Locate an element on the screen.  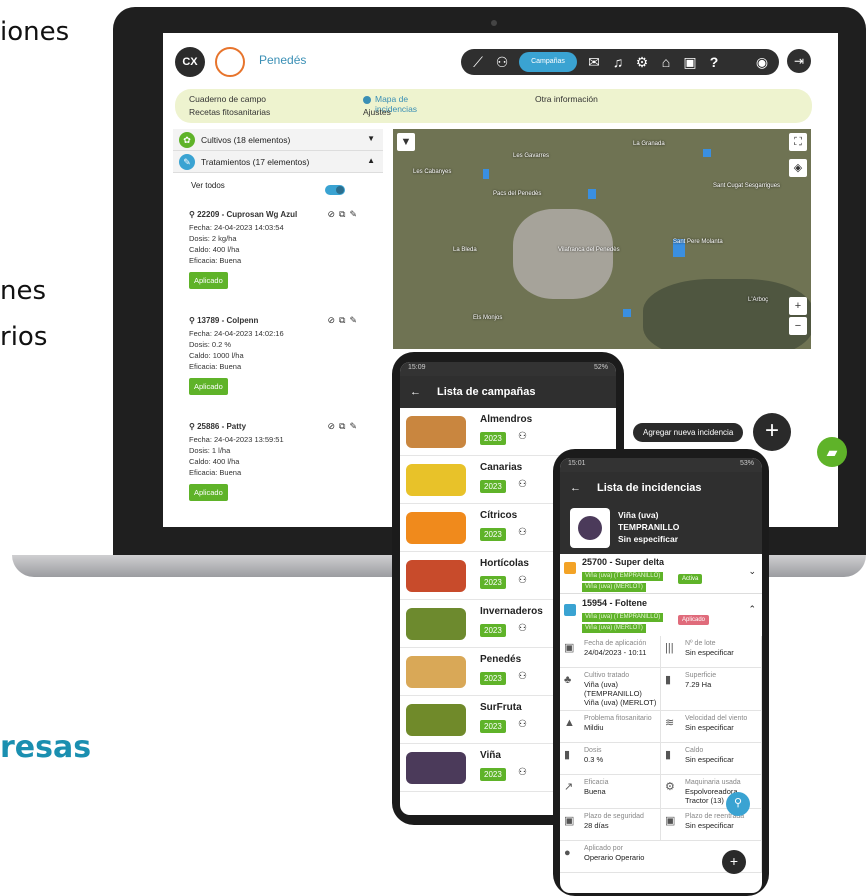
menu-recetas: Recetas fitosanitarias is located at coordinates (229, 112).